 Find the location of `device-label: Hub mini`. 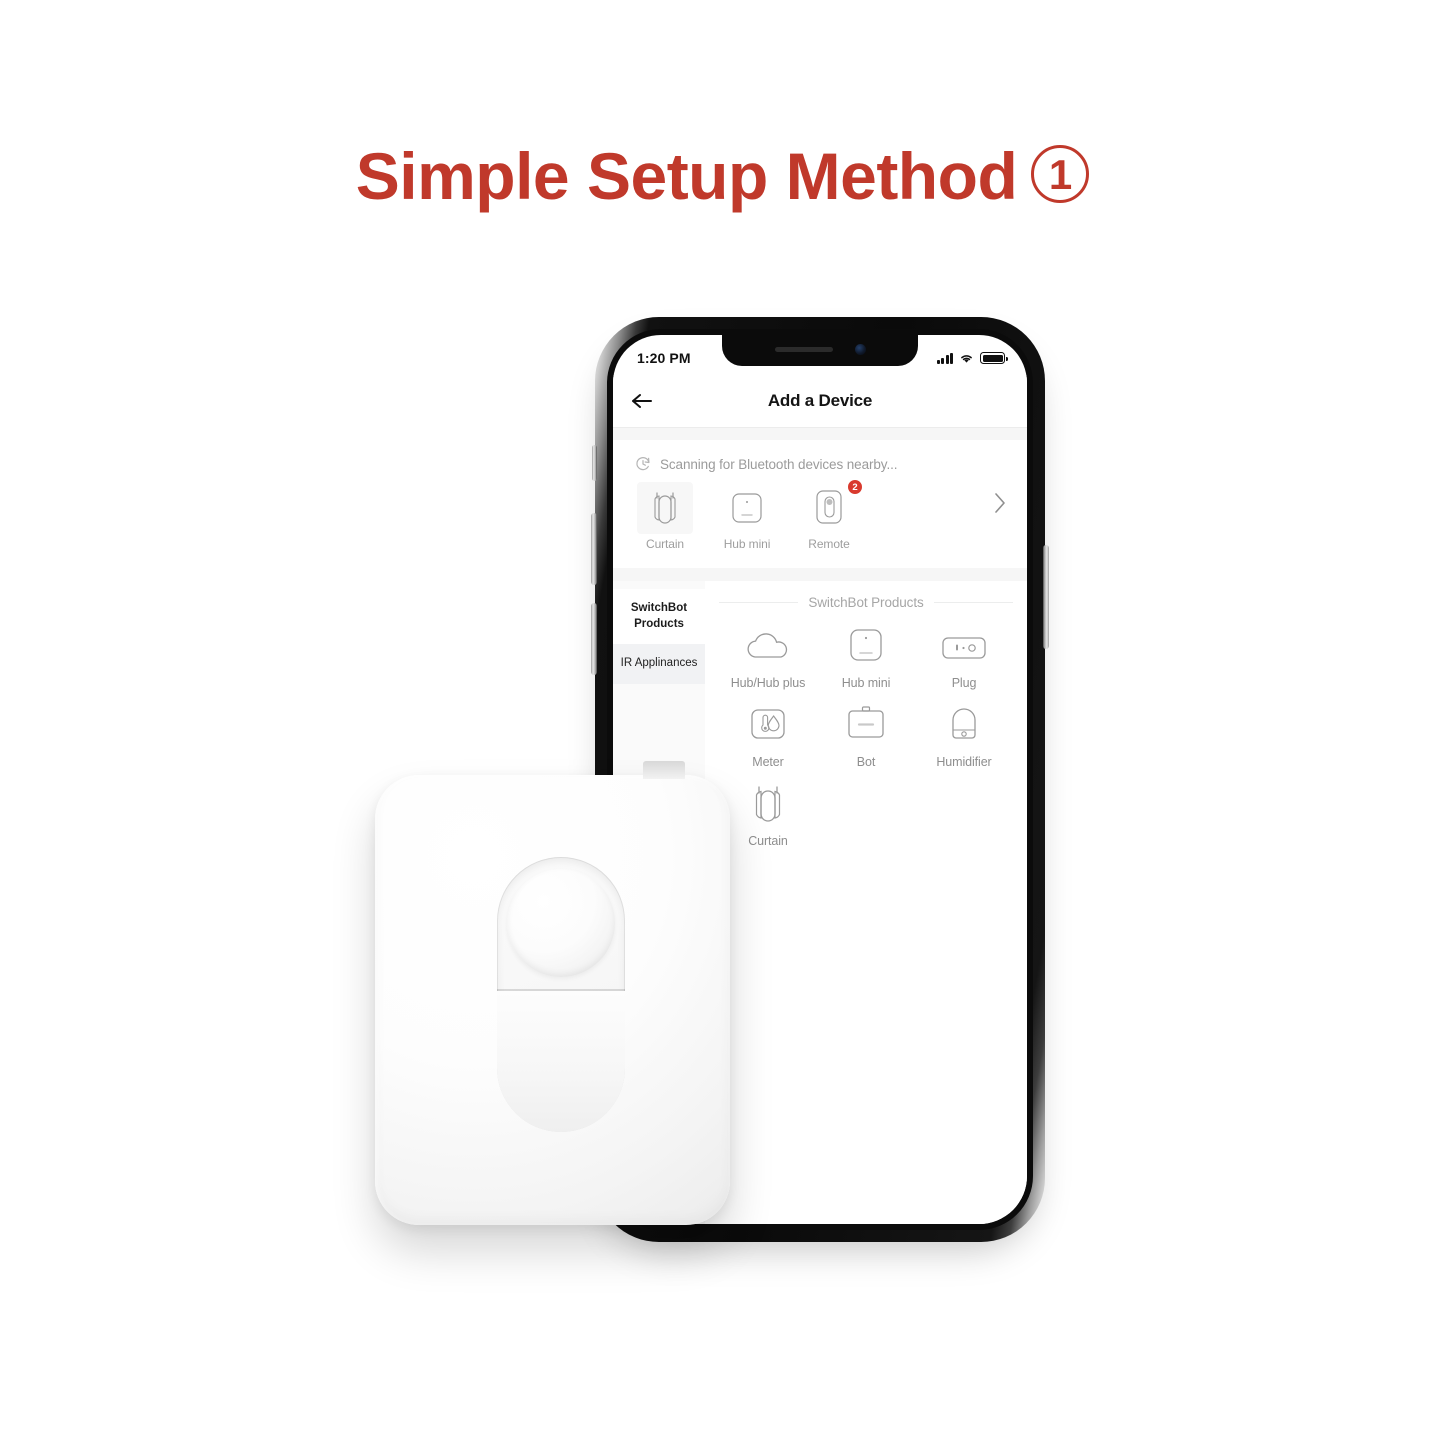

device-label: Hub mini is located at coordinates (747, 544).